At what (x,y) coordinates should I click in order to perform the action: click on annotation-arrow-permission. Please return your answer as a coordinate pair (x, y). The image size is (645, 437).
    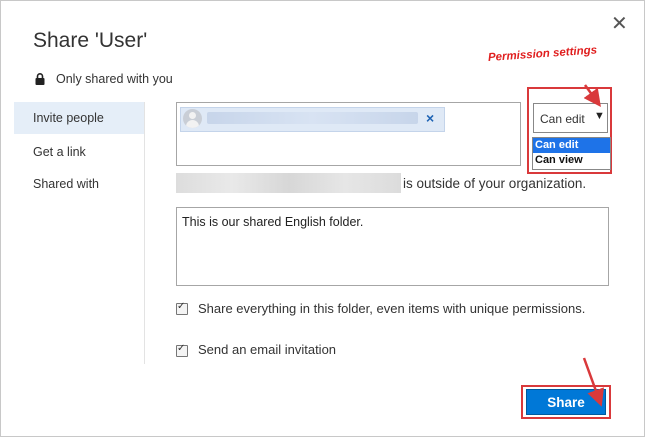
    Looking at the image, I should click on (592, 96).